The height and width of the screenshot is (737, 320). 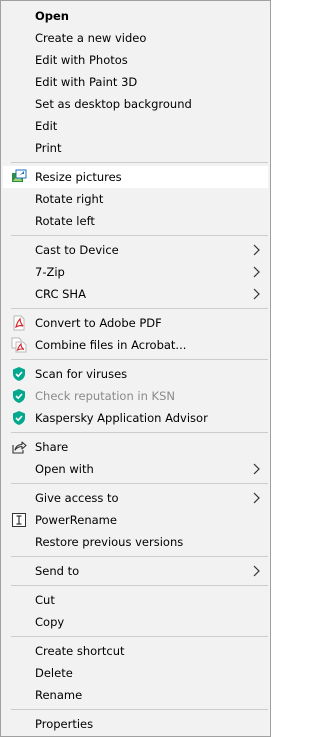 What do you see at coordinates (81, 374) in the screenshot?
I see `menu-item-label: Scan for viruses` at bounding box center [81, 374].